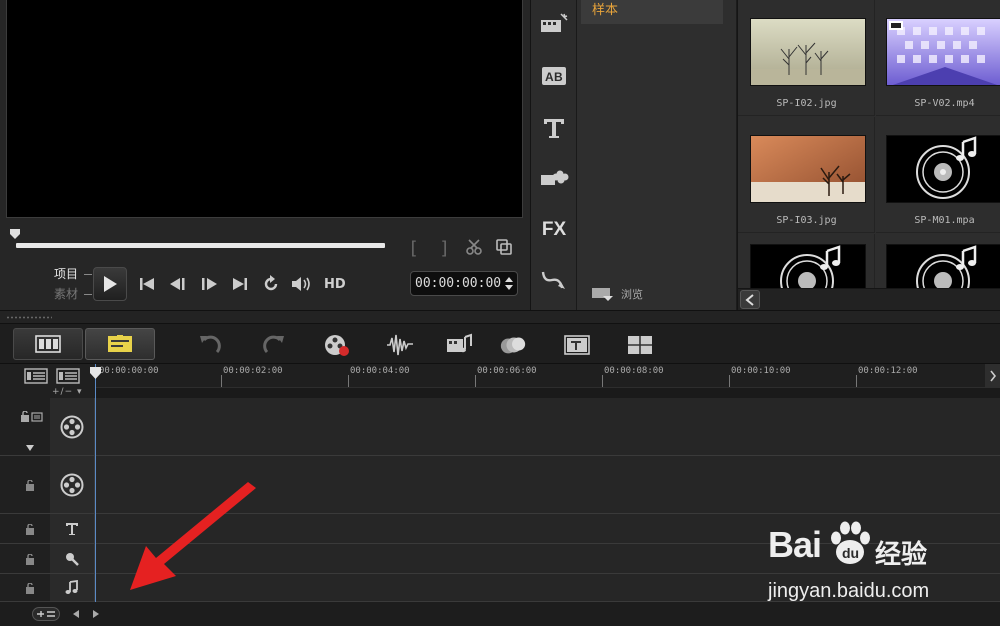 Image resolution: width=1000 pixels, height=626 pixels. Describe the element at coordinates (500, 317) in the screenshot. I see `panel-splitter` at that location.